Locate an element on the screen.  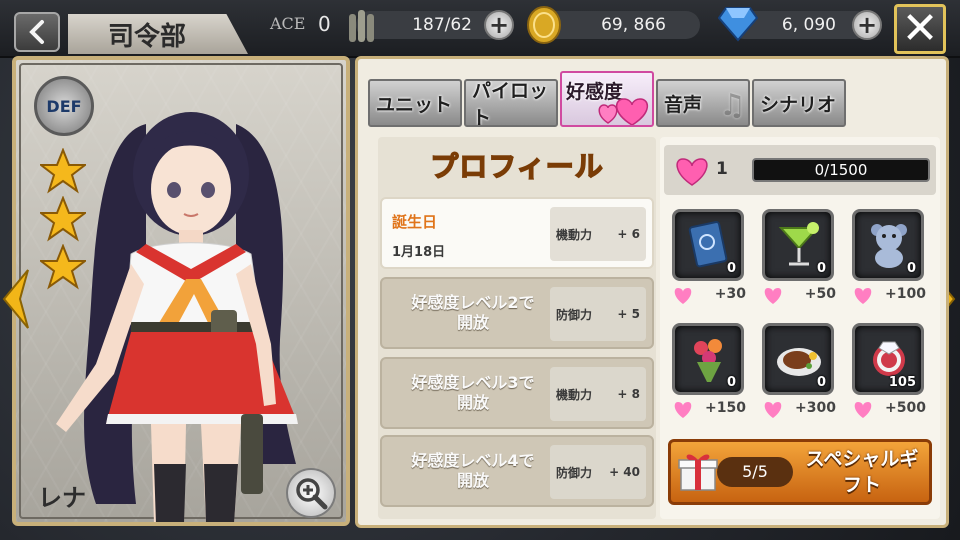
gift-points: +50 is located at coordinates (820, 294).